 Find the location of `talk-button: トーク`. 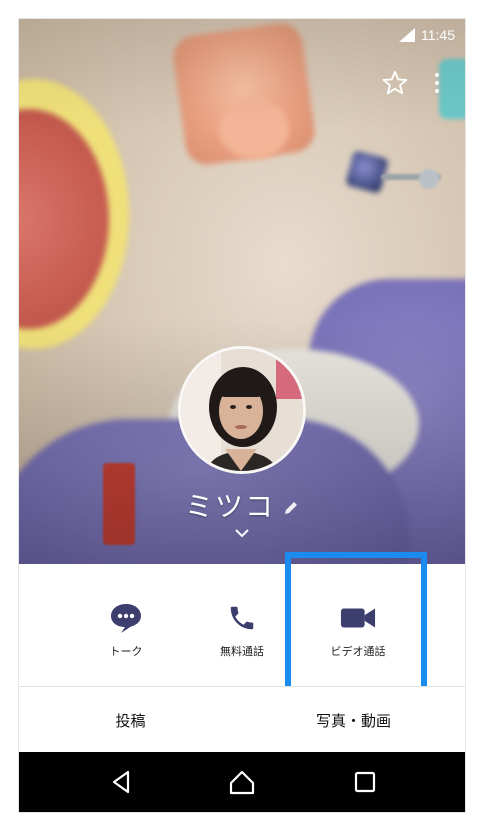

talk-button: トーク is located at coordinates (126, 630).